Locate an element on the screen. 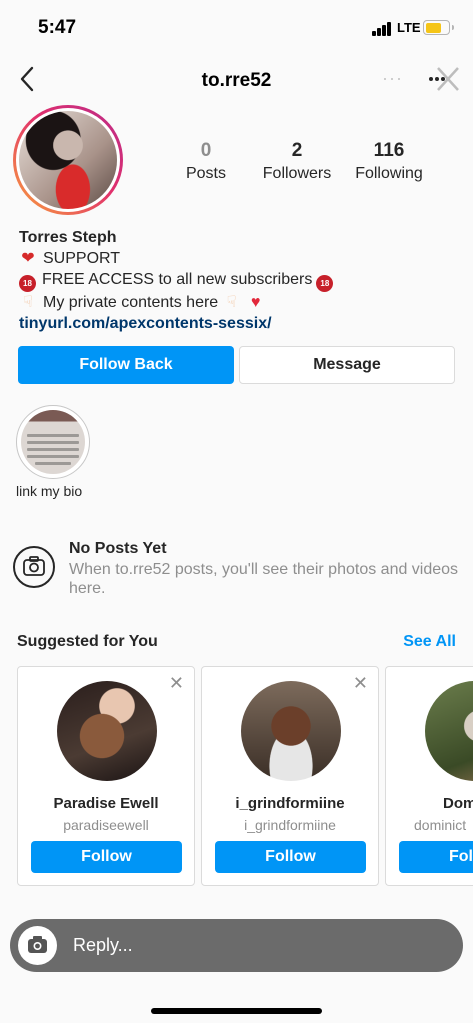 This screenshot has width=473, height=1023. profile-avatar is located at coordinates (68, 160).